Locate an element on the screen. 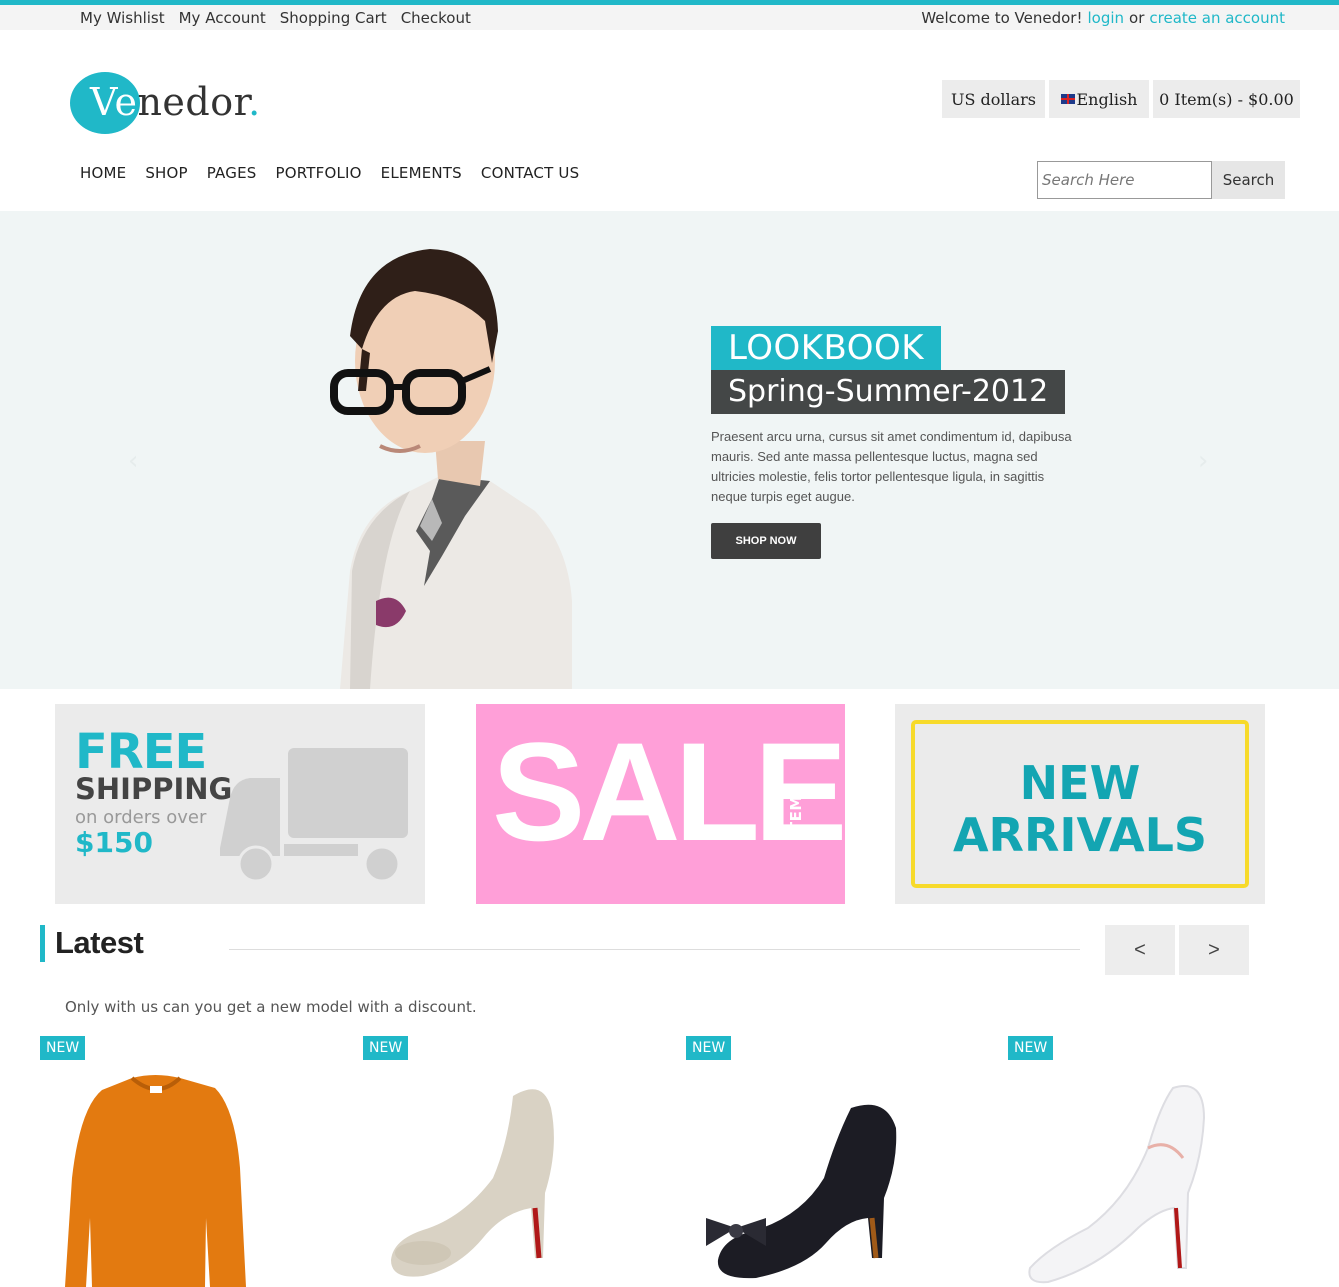  shipping-text: SHIPPING is located at coordinates (154, 789).